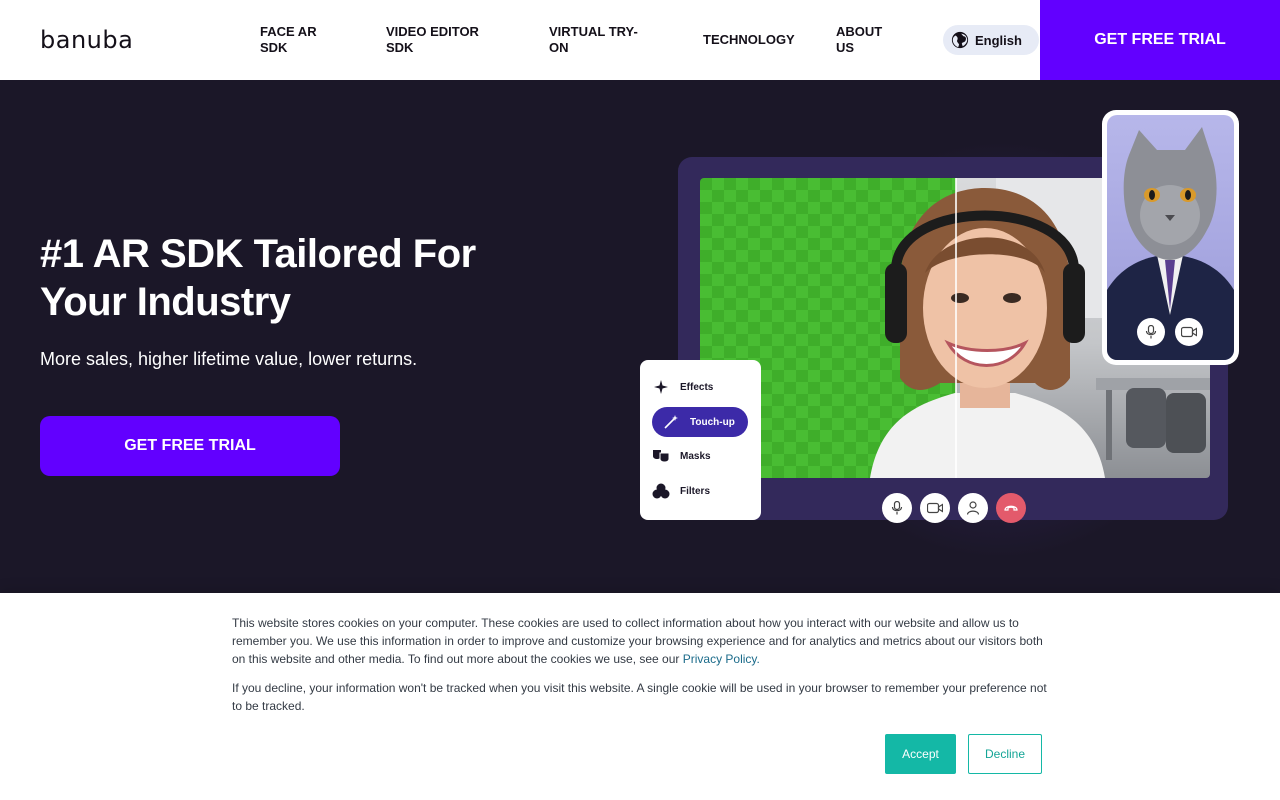 The image size is (1280, 800). What do you see at coordinates (599, 40) in the screenshot?
I see `nav-virtual-try-on: VIRTUAL TRY-ON` at bounding box center [599, 40].